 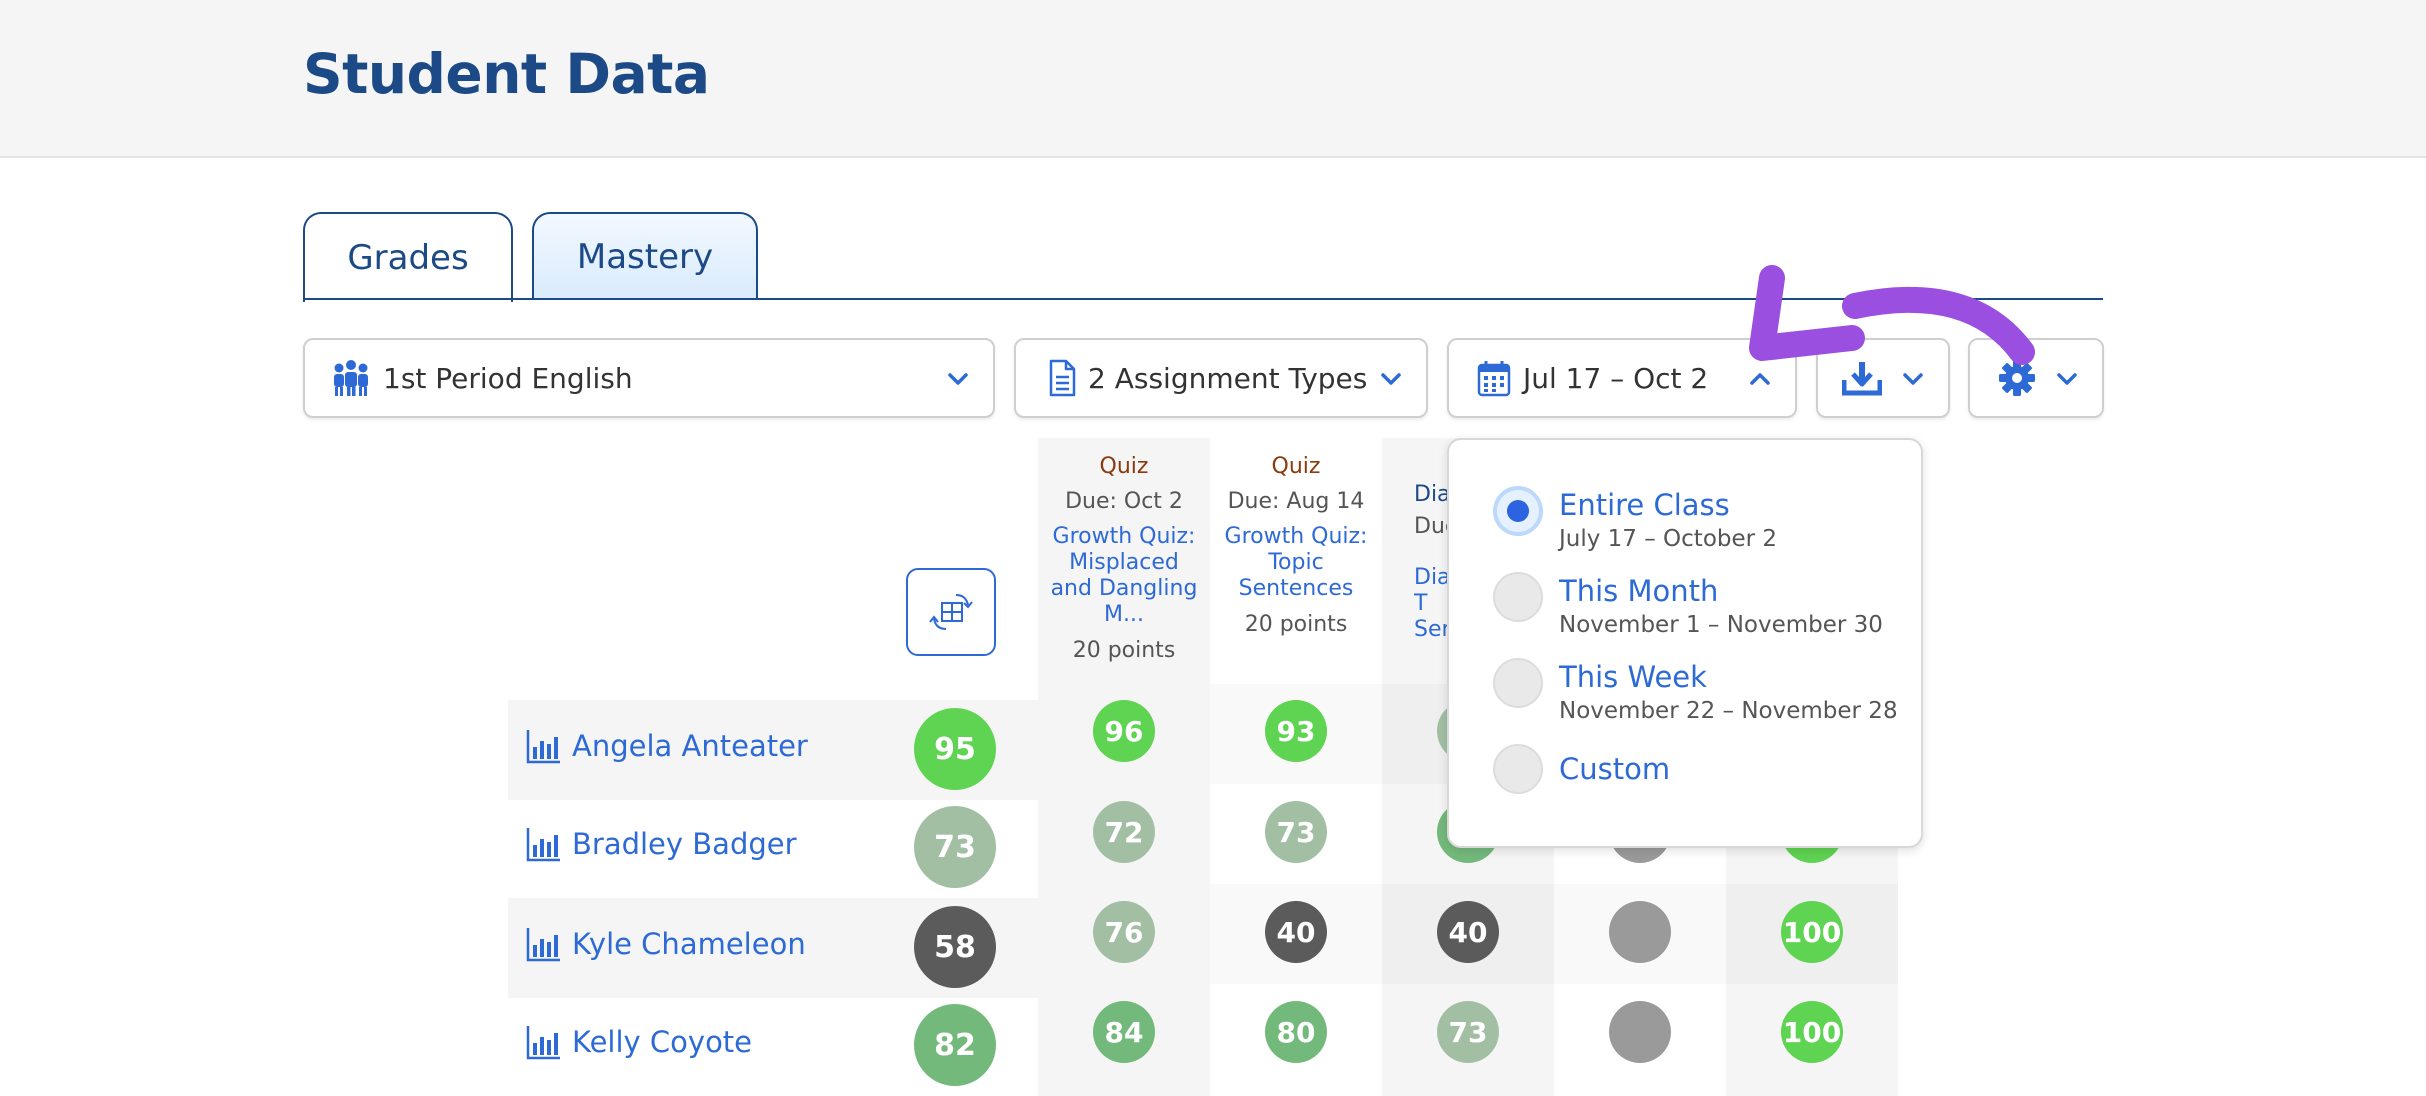 What do you see at coordinates (1668, 539) in the screenshot?
I see `option-subtitle: July 17 – October 2` at bounding box center [1668, 539].